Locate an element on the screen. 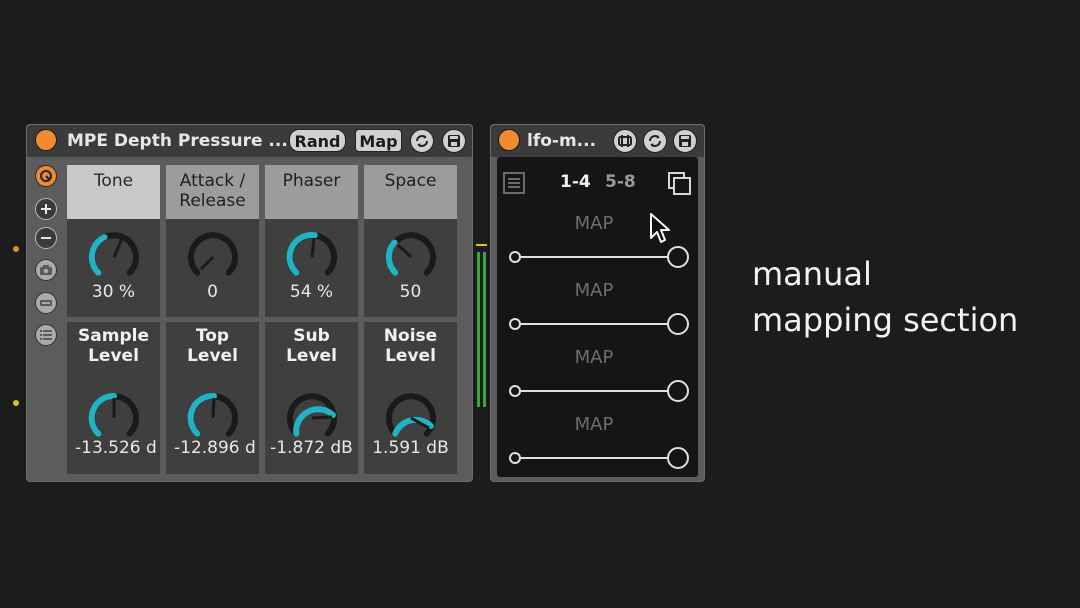  chain-icon is located at coordinates (625, 141).